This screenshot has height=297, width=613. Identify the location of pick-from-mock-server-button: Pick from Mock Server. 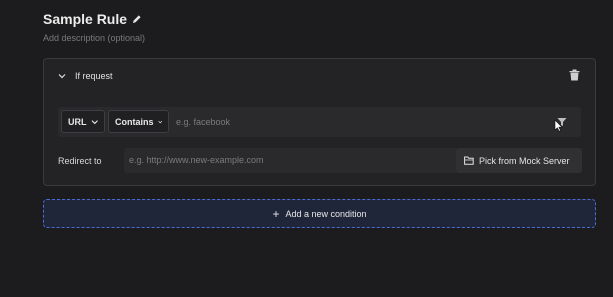
(519, 160).